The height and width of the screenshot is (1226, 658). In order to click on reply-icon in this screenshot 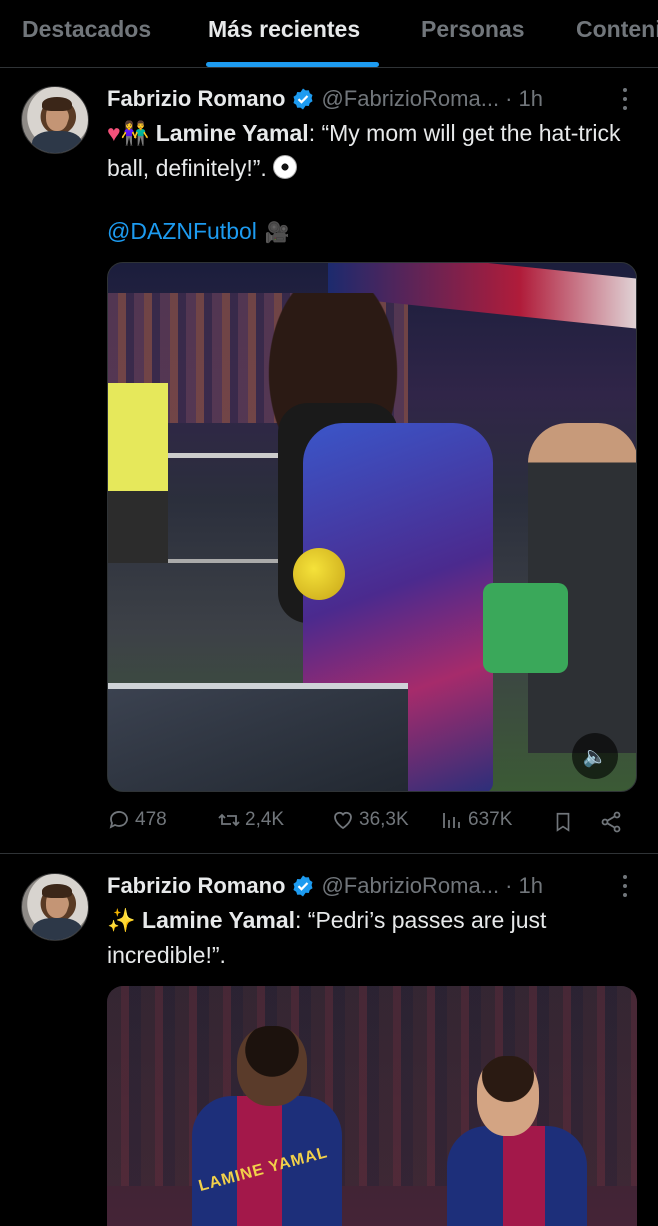, I will do `click(118, 820)`.